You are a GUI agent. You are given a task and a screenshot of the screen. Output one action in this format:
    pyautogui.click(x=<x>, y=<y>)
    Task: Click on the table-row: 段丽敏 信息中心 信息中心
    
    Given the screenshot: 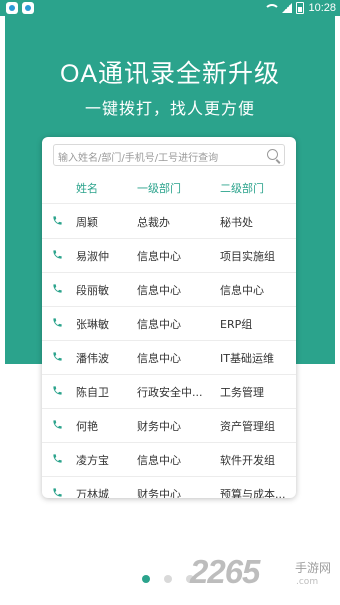 What is the action you would take?
    pyautogui.click(x=169, y=289)
    